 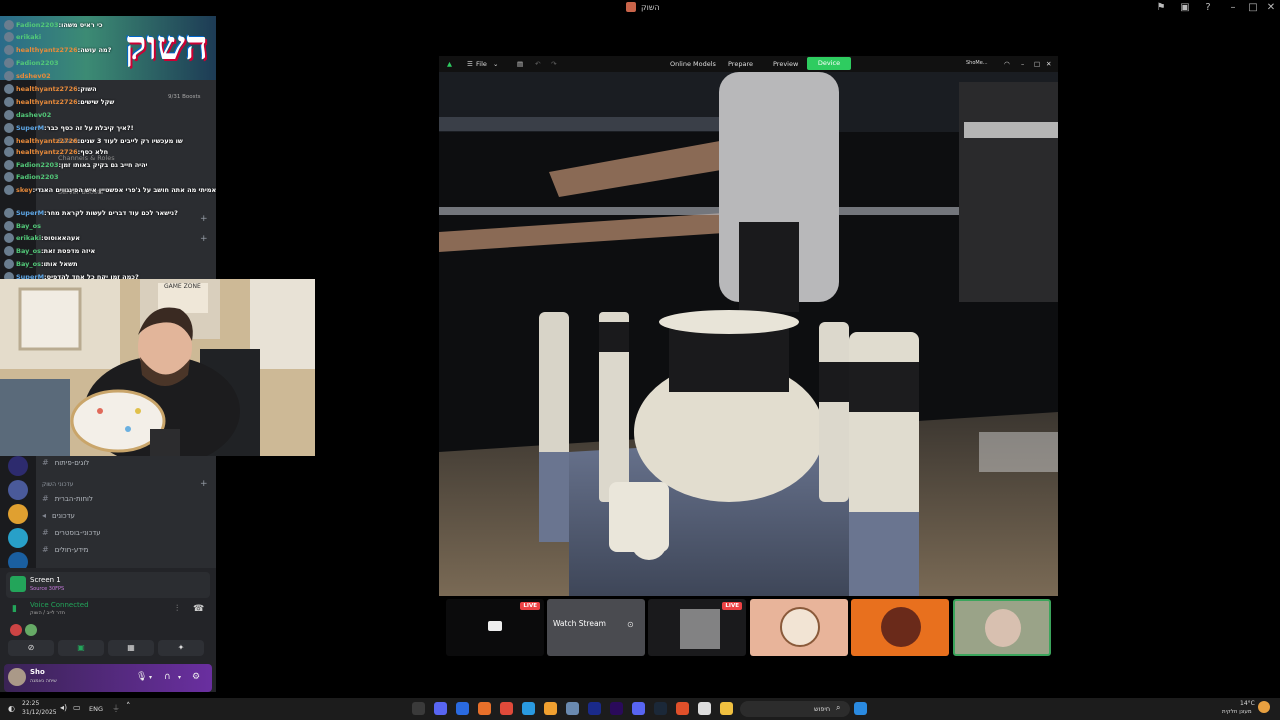 What do you see at coordinates (1264, 707) in the screenshot?
I see `weather-icon` at bounding box center [1264, 707].